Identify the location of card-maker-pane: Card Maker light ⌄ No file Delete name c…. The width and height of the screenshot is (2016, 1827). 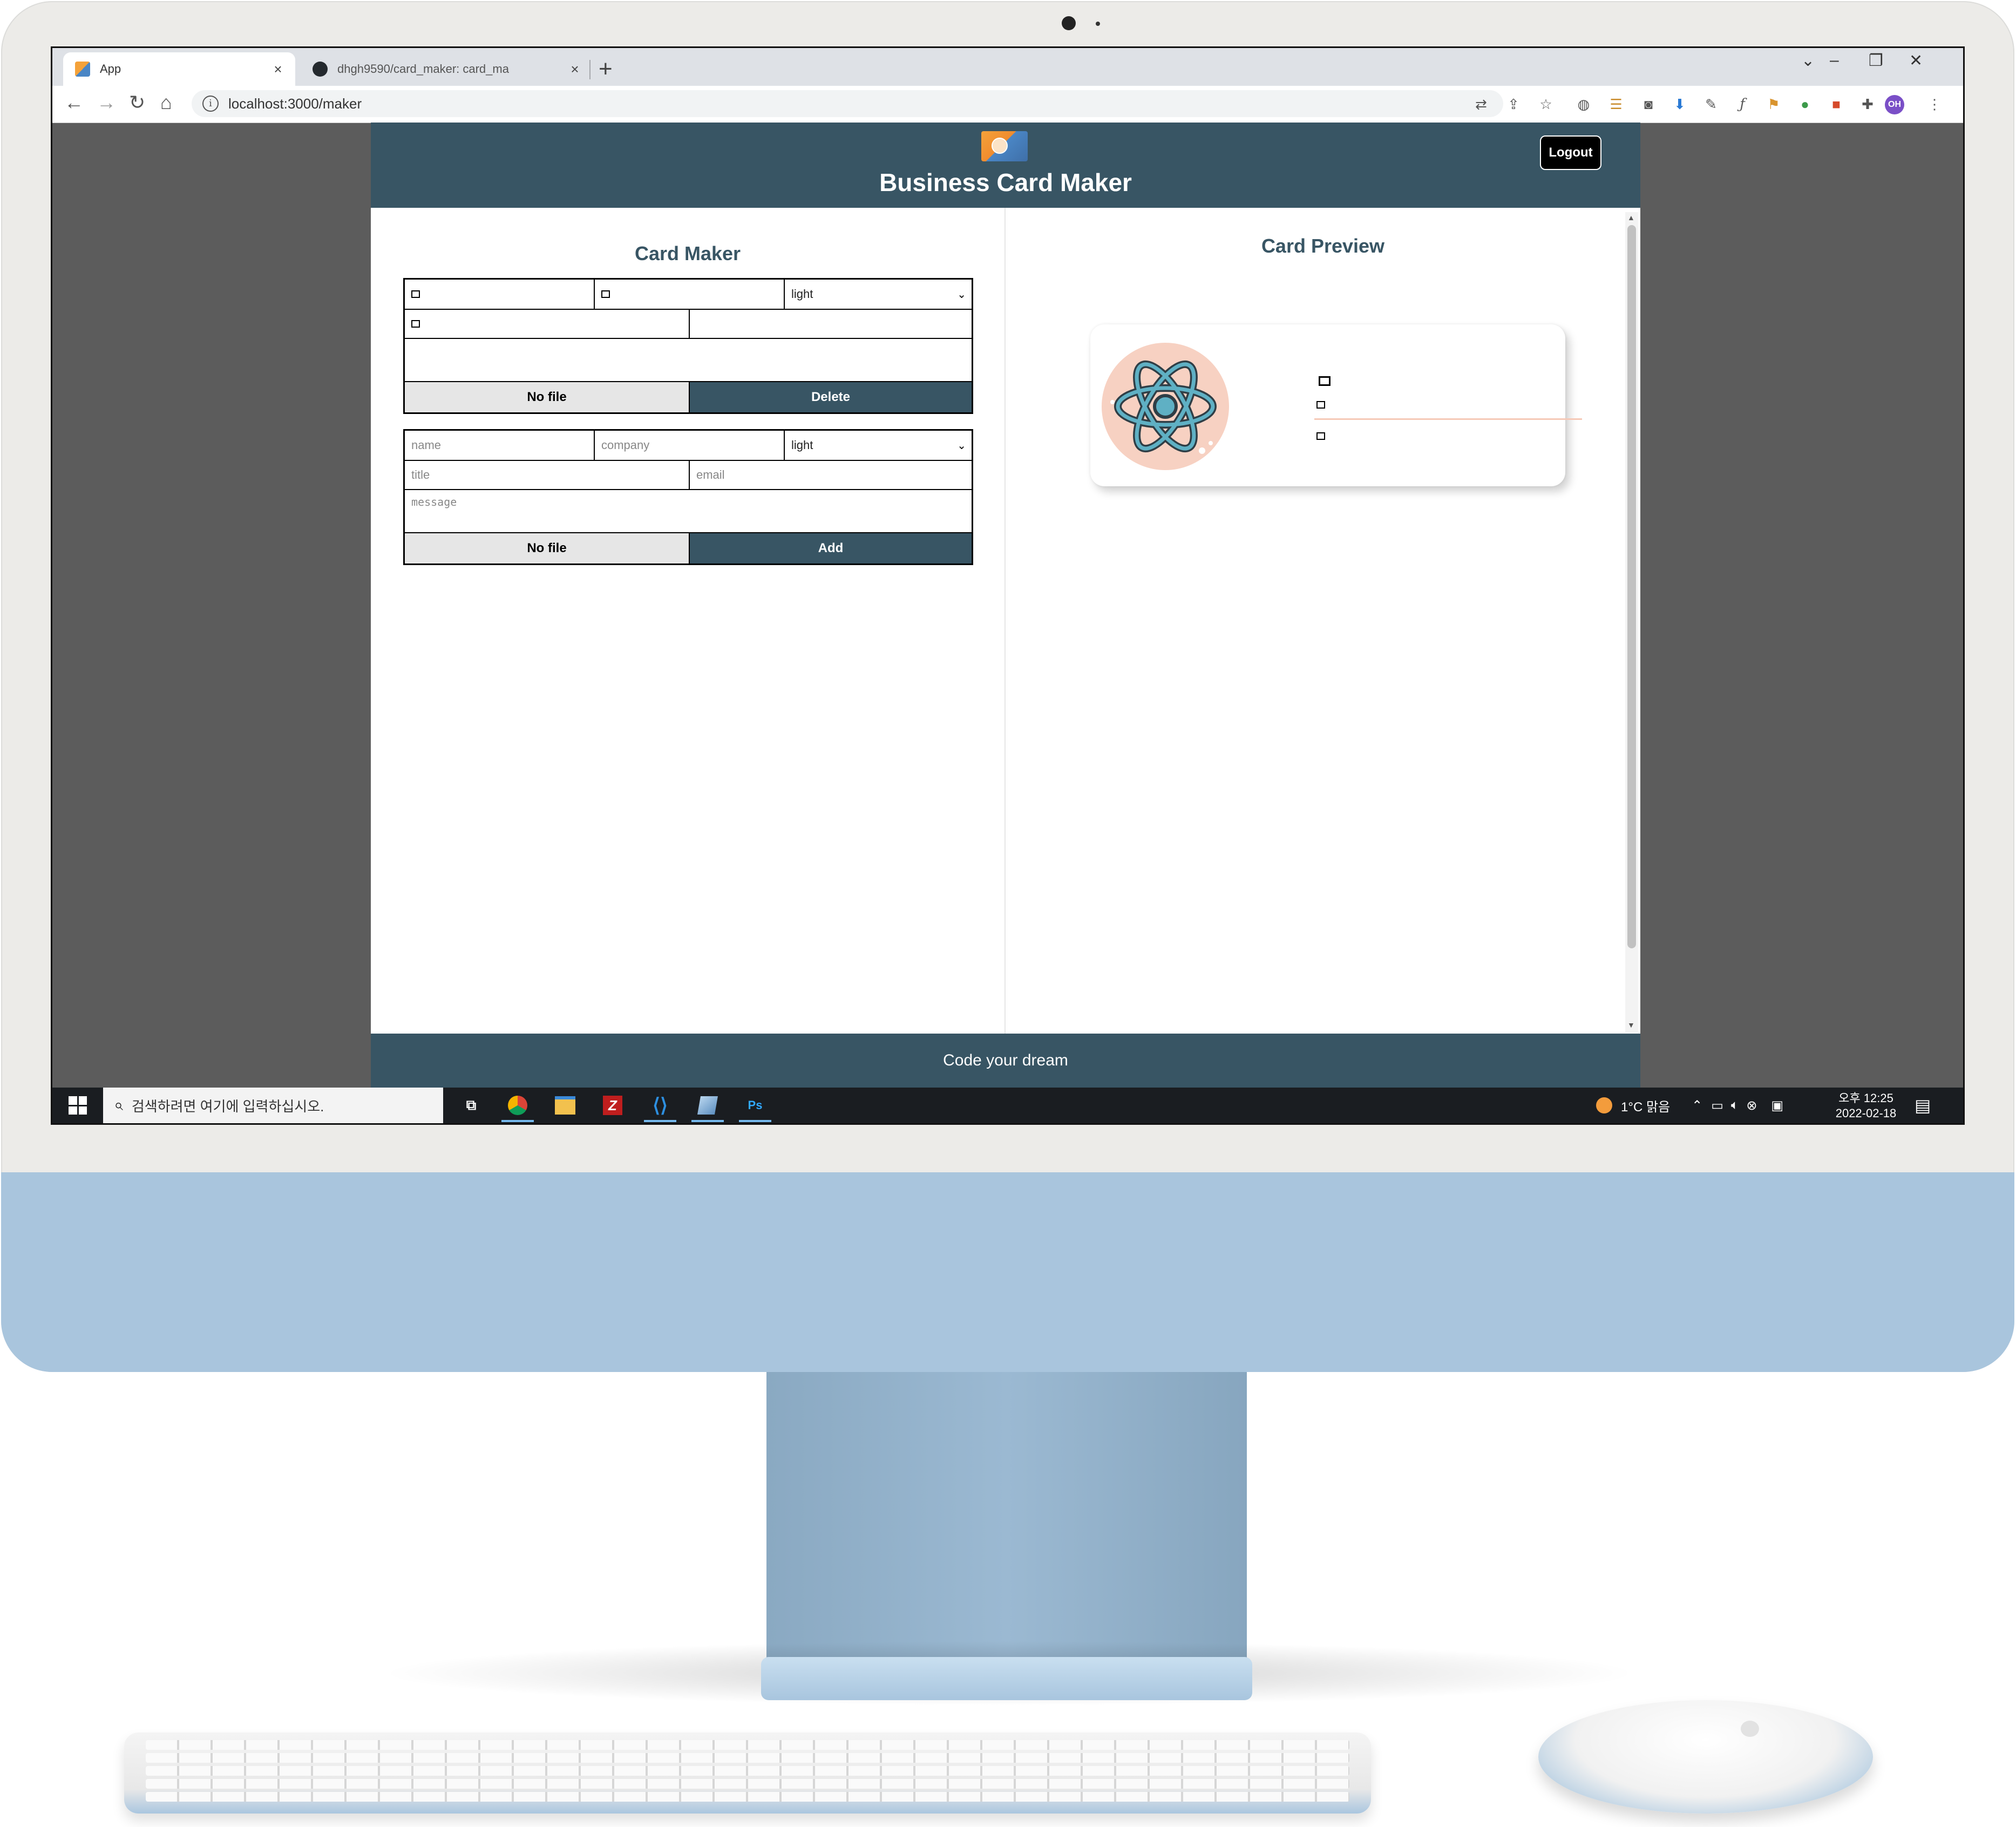
(688, 621).